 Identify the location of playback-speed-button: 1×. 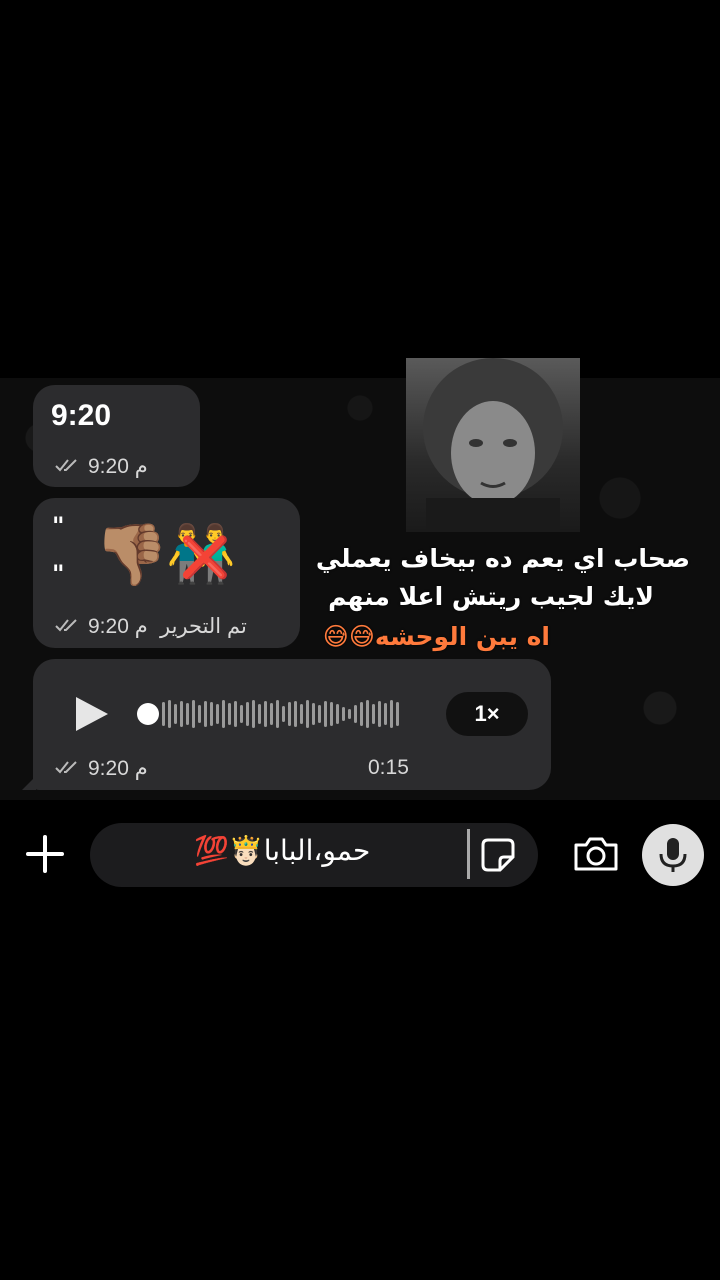
(487, 714).